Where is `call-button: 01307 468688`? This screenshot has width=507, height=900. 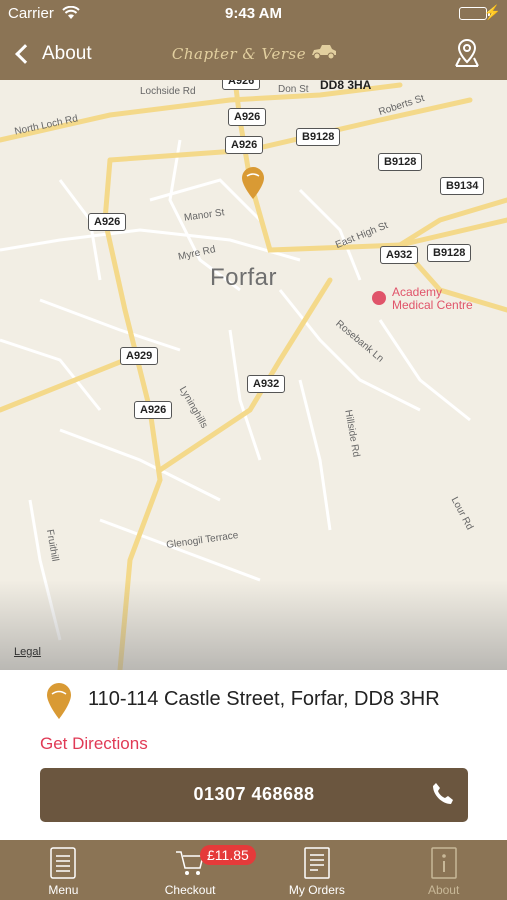
call-button: 01307 468688 is located at coordinates (254, 795).